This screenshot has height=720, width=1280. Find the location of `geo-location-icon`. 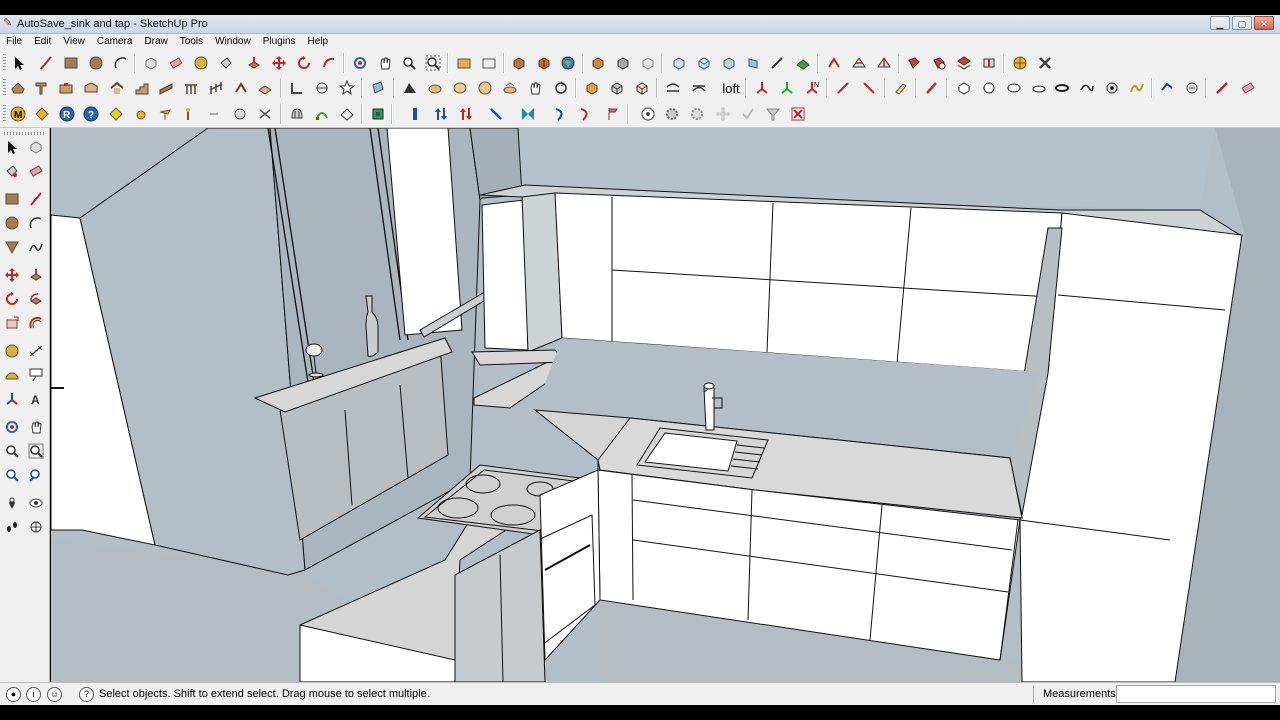

geo-location-icon is located at coordinates (1020, 63).